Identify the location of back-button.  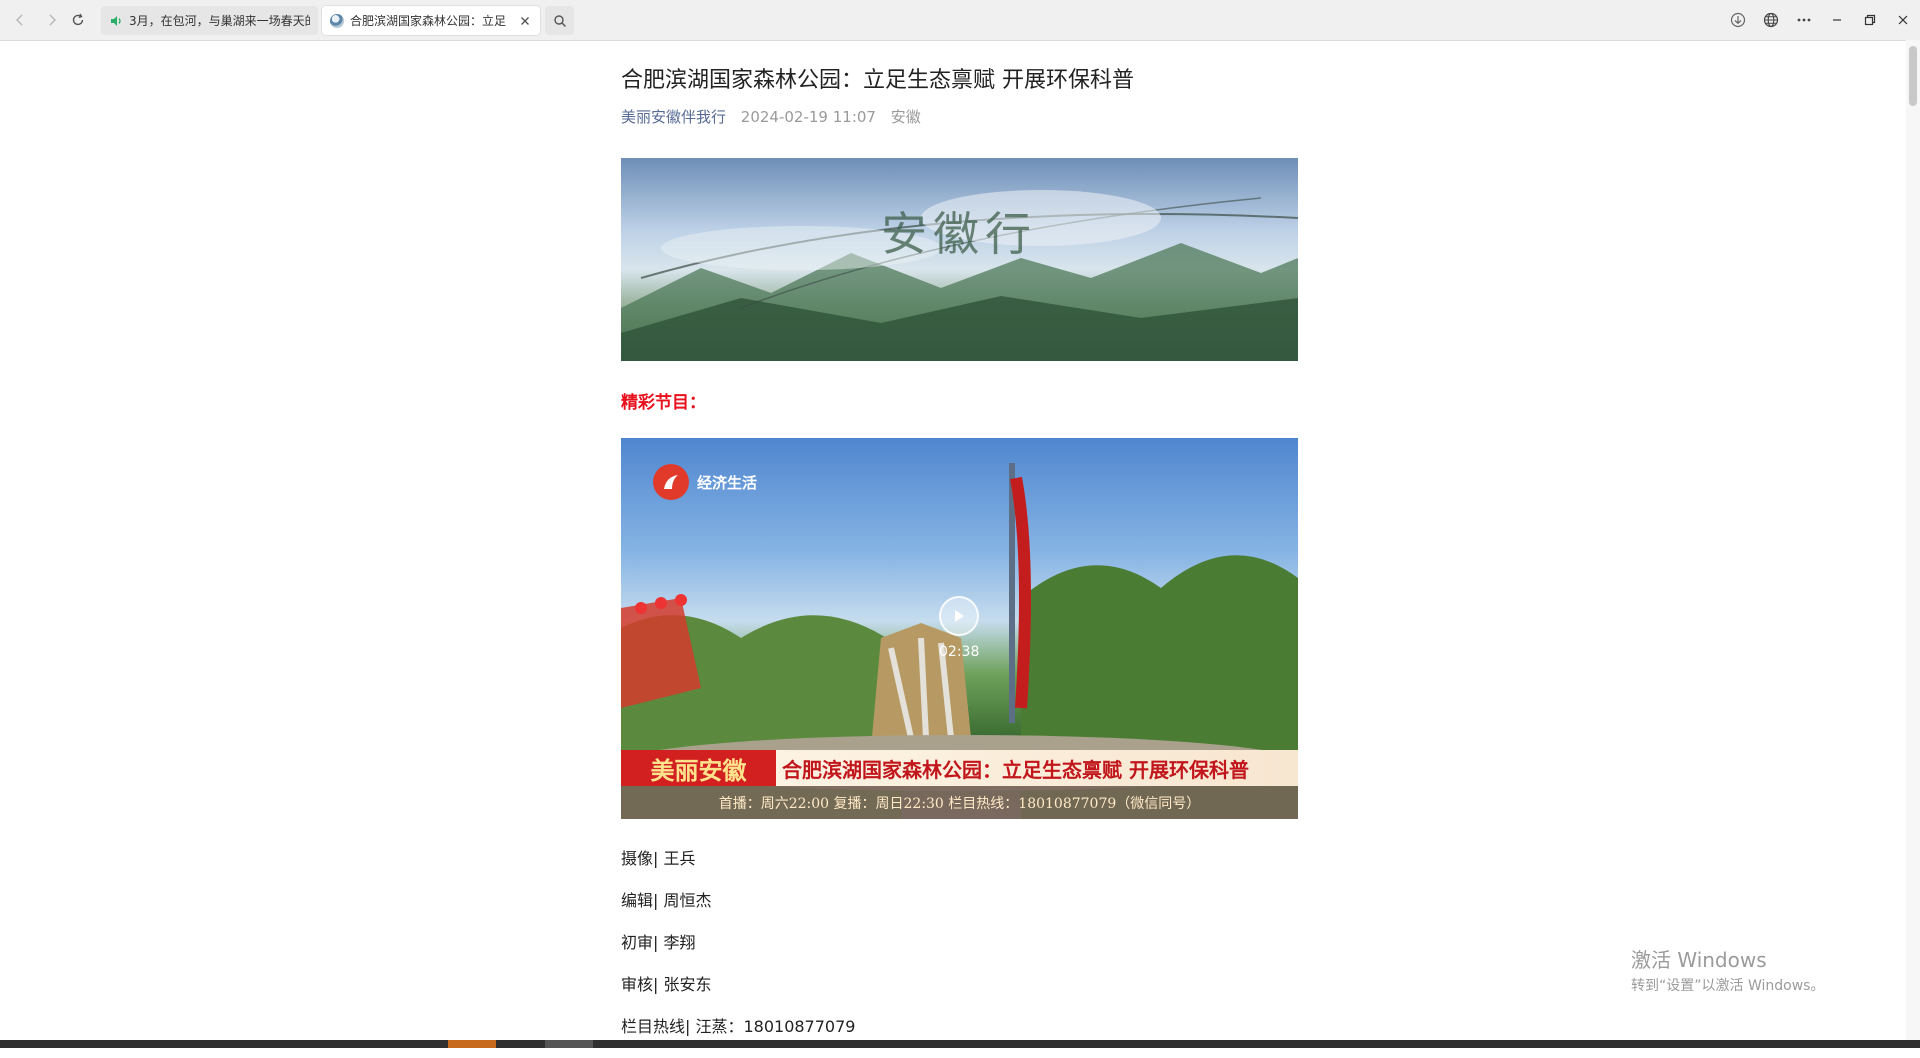
(20, 20).